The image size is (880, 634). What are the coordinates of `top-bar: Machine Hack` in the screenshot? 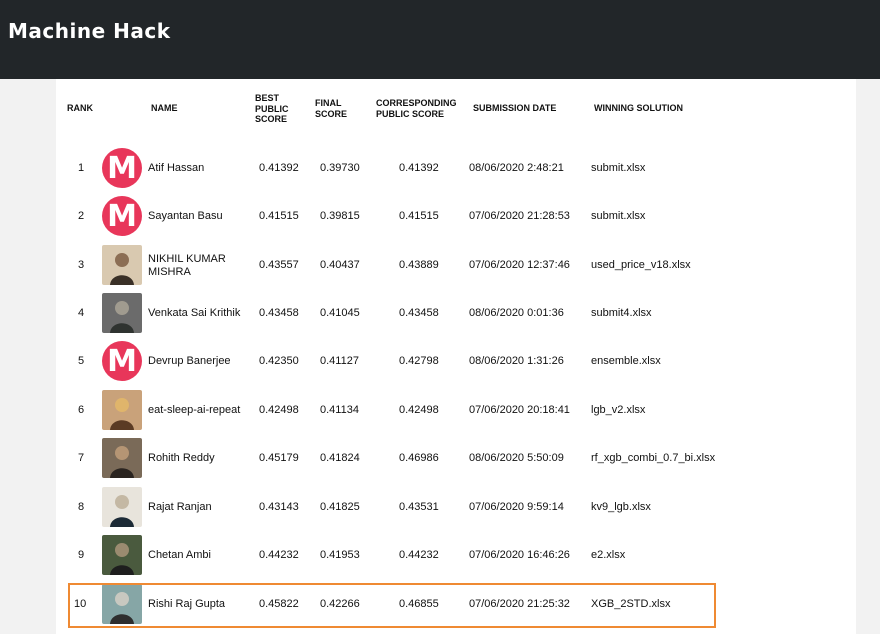 It's located at (440, 39).